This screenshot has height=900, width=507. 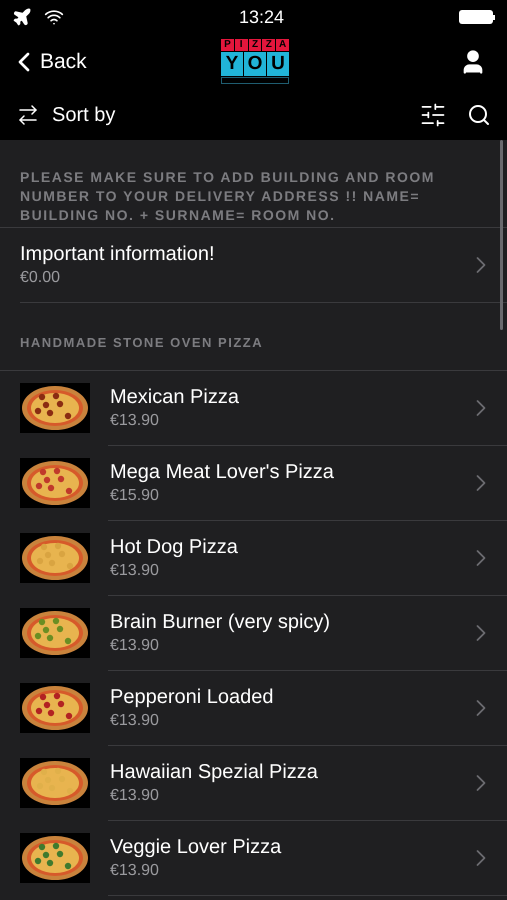 What do you see at coordinates (47, 62) in the screenshot?
I see `back-button: Back` at bounding box center [47, 62].